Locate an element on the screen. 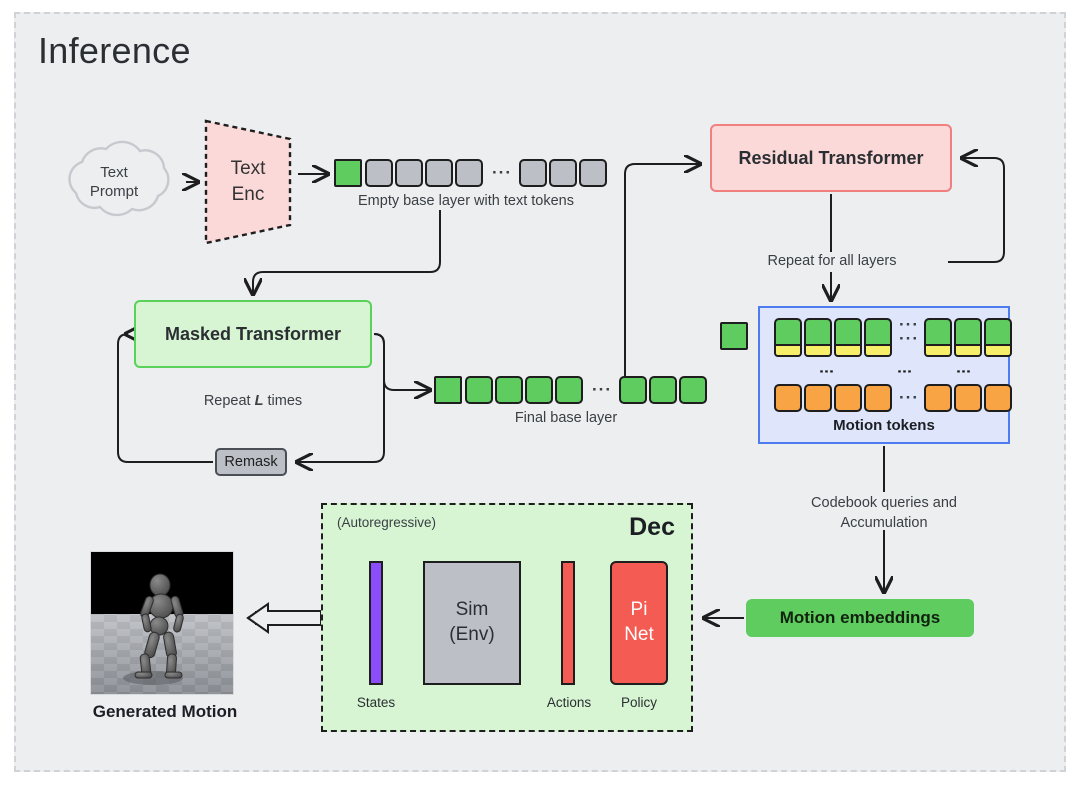 The width and height of the screenshot is (1080, 786). empty-base-layer: ··· Empty base layer with text tokens is located at coordinates (471, 184).